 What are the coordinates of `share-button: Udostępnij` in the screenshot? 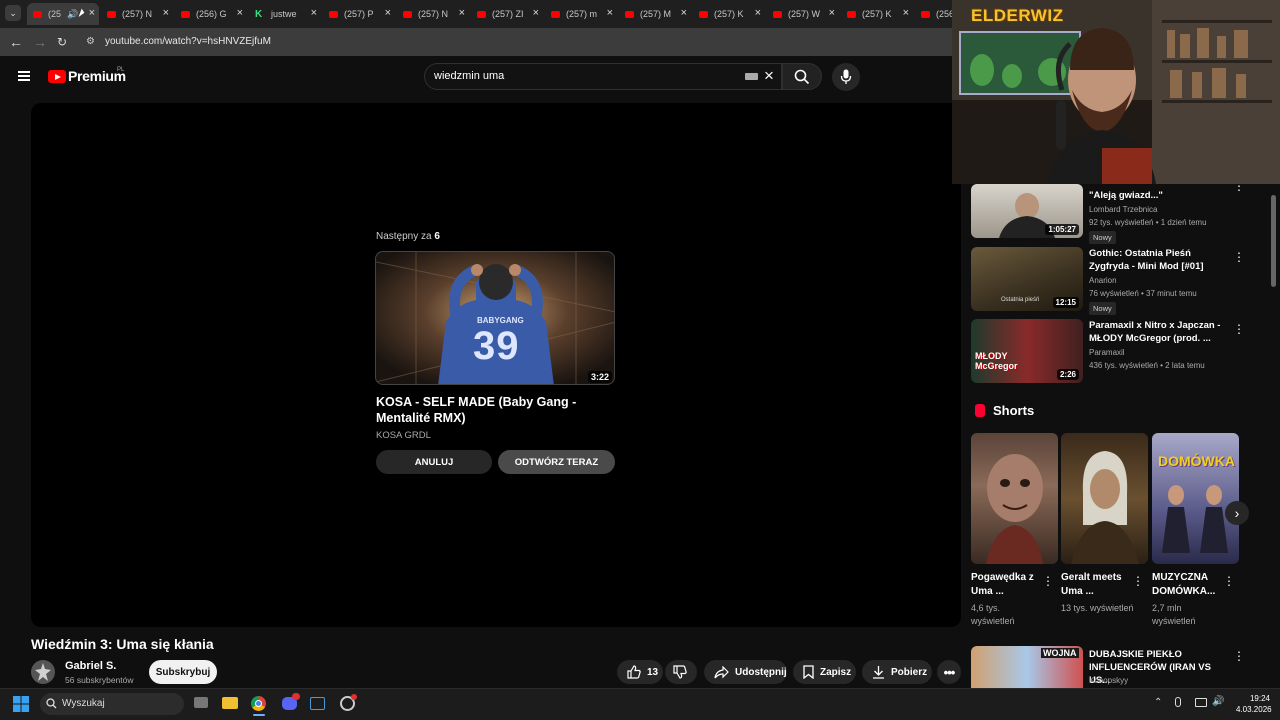 It's located at (745, 672).